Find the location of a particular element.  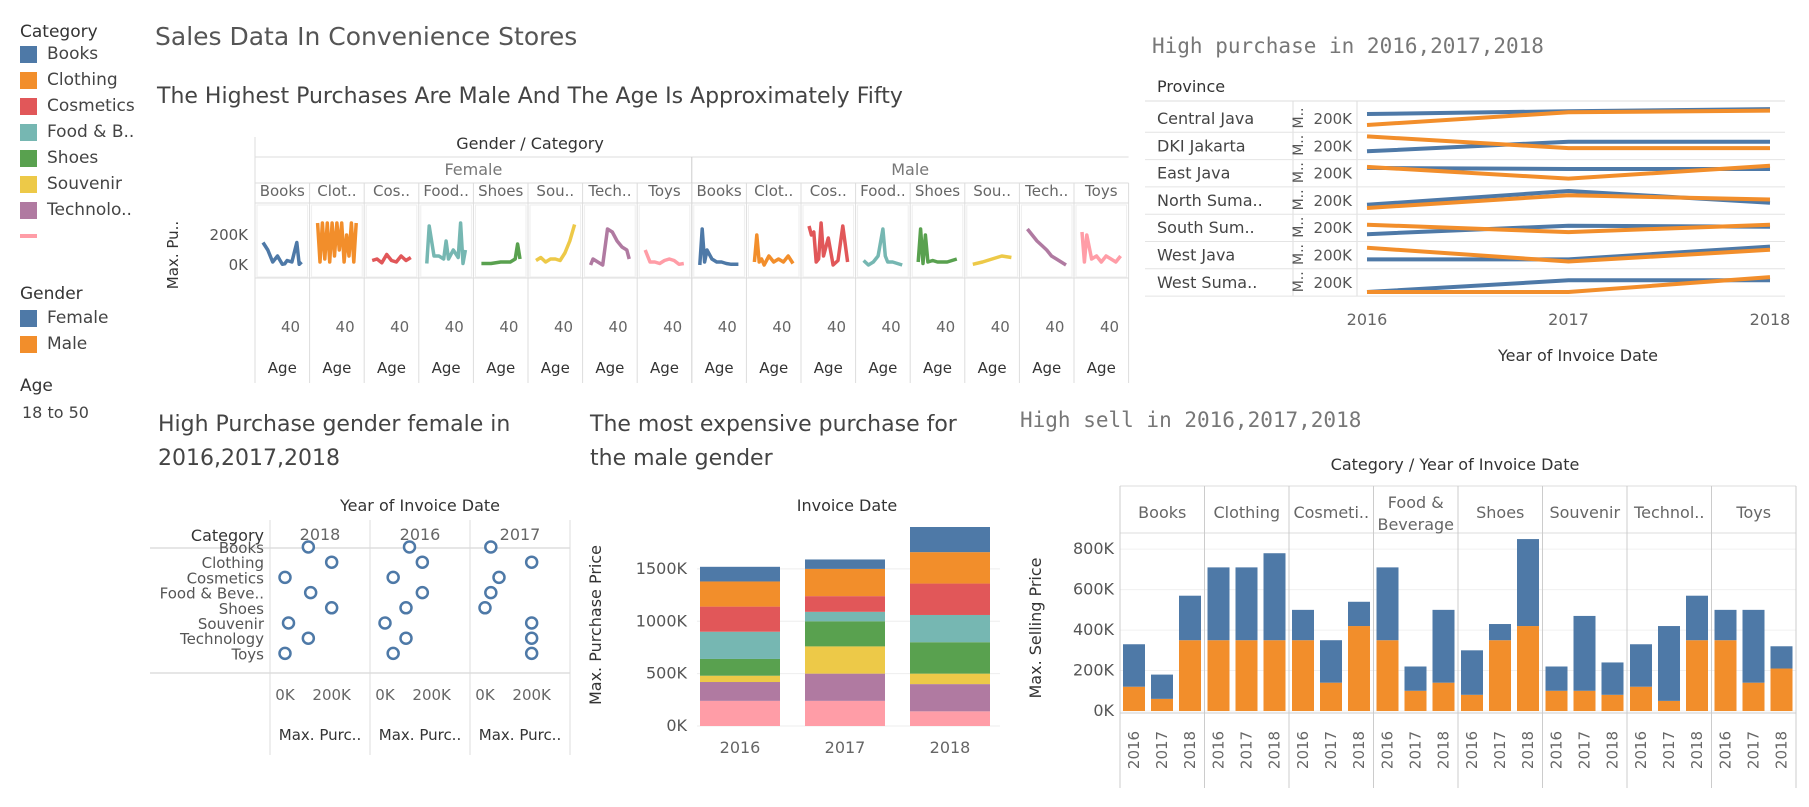

category-header: Shoes is located at coordinates (1500, 512).